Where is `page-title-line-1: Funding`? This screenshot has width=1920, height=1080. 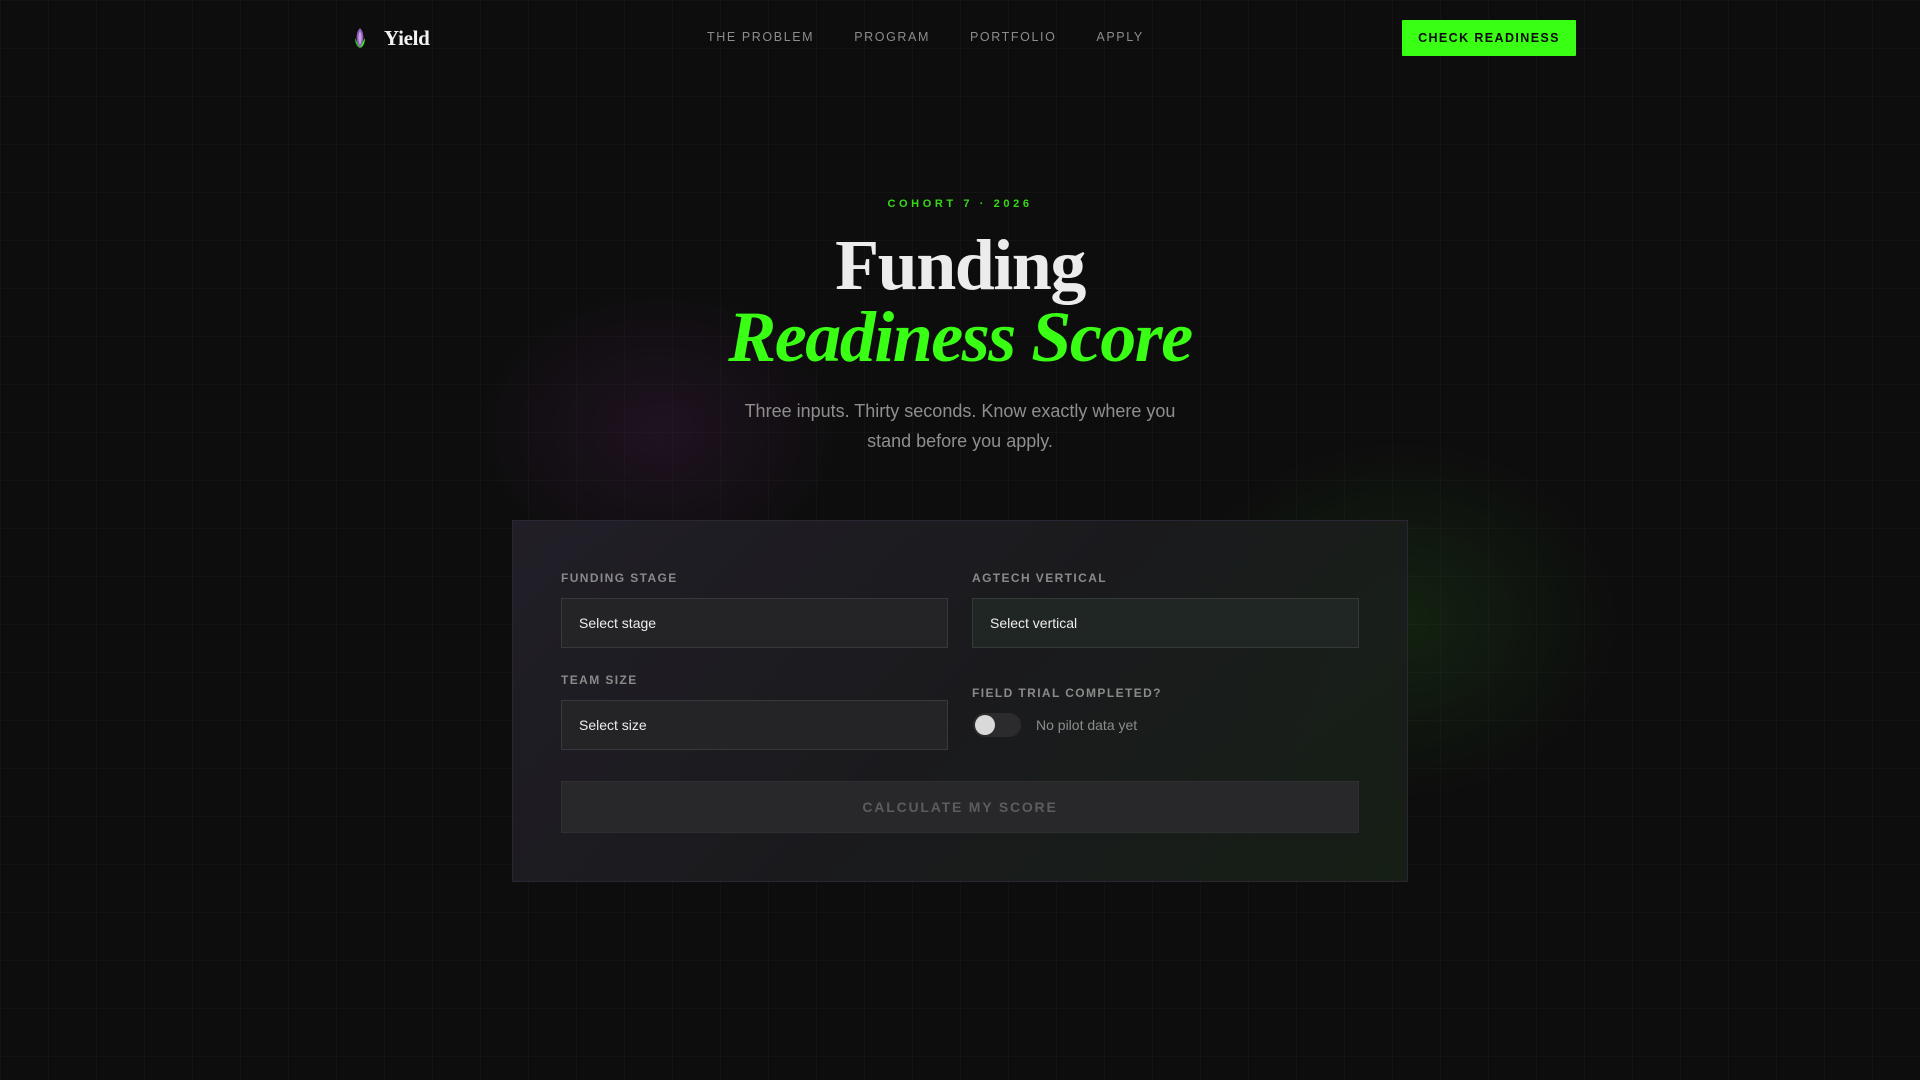
page-title-line-1: Funding is located at coordinates (960, 265).